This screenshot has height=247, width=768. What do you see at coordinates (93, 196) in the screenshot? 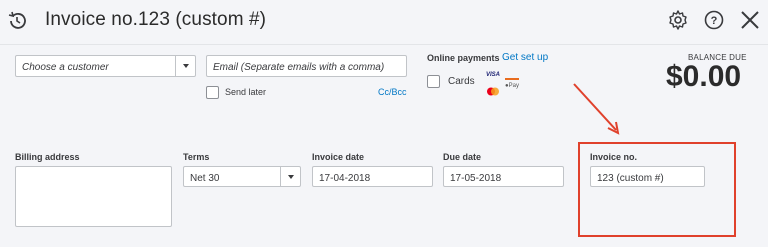
I see `billing-address-field` at bounding box center [93, 196].